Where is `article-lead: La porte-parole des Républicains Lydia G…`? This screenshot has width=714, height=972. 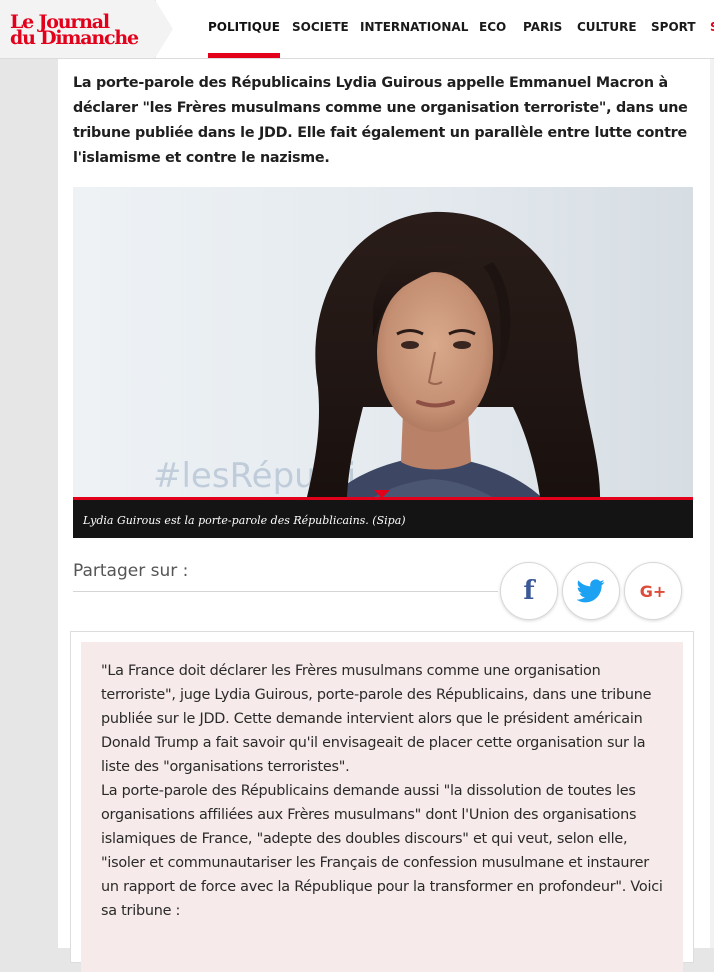 article-lead: La porte-parole des Républicains Lydia G… is located at coordinates (380, 120).